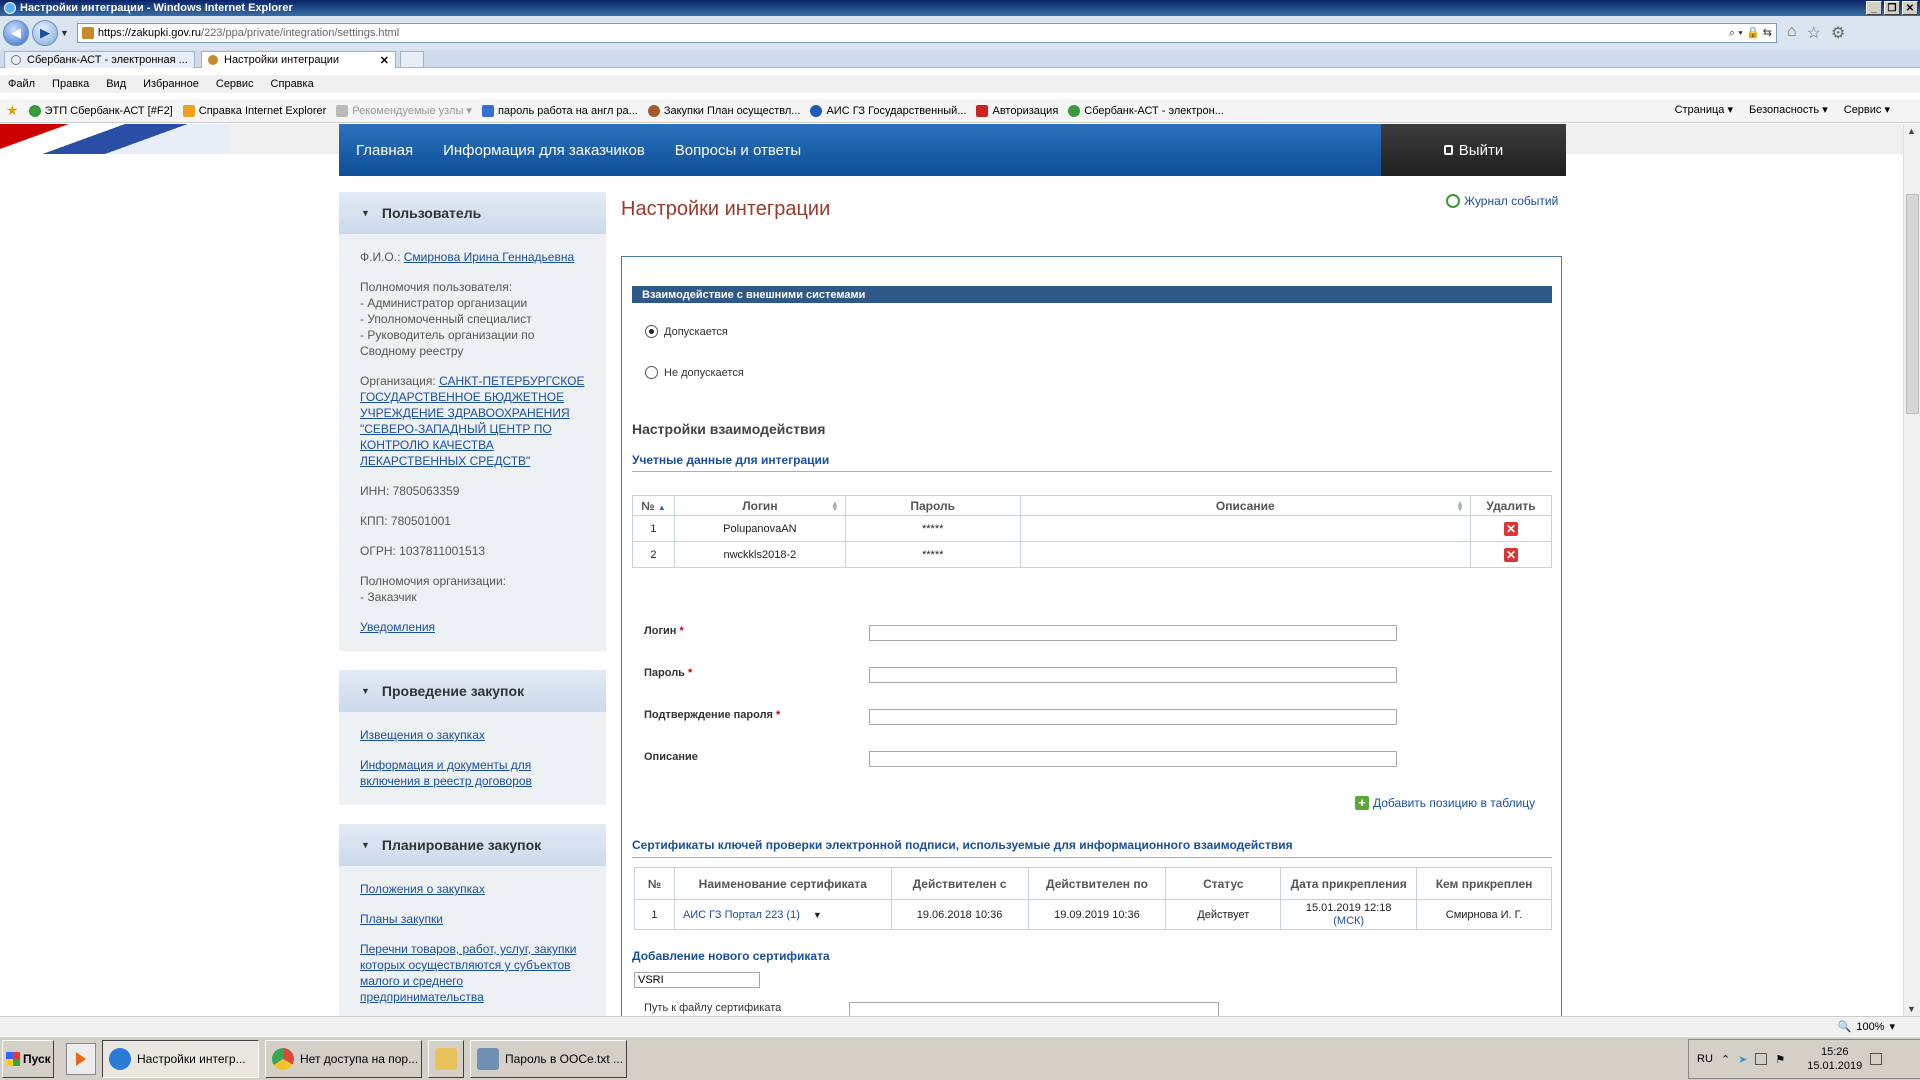 This screenshot has height=1080, width=1920. What do you see at coordinates (446, 1058) in the screenshot?
I see `taskbar-item-explorer` at bounding box center [446, 1058].